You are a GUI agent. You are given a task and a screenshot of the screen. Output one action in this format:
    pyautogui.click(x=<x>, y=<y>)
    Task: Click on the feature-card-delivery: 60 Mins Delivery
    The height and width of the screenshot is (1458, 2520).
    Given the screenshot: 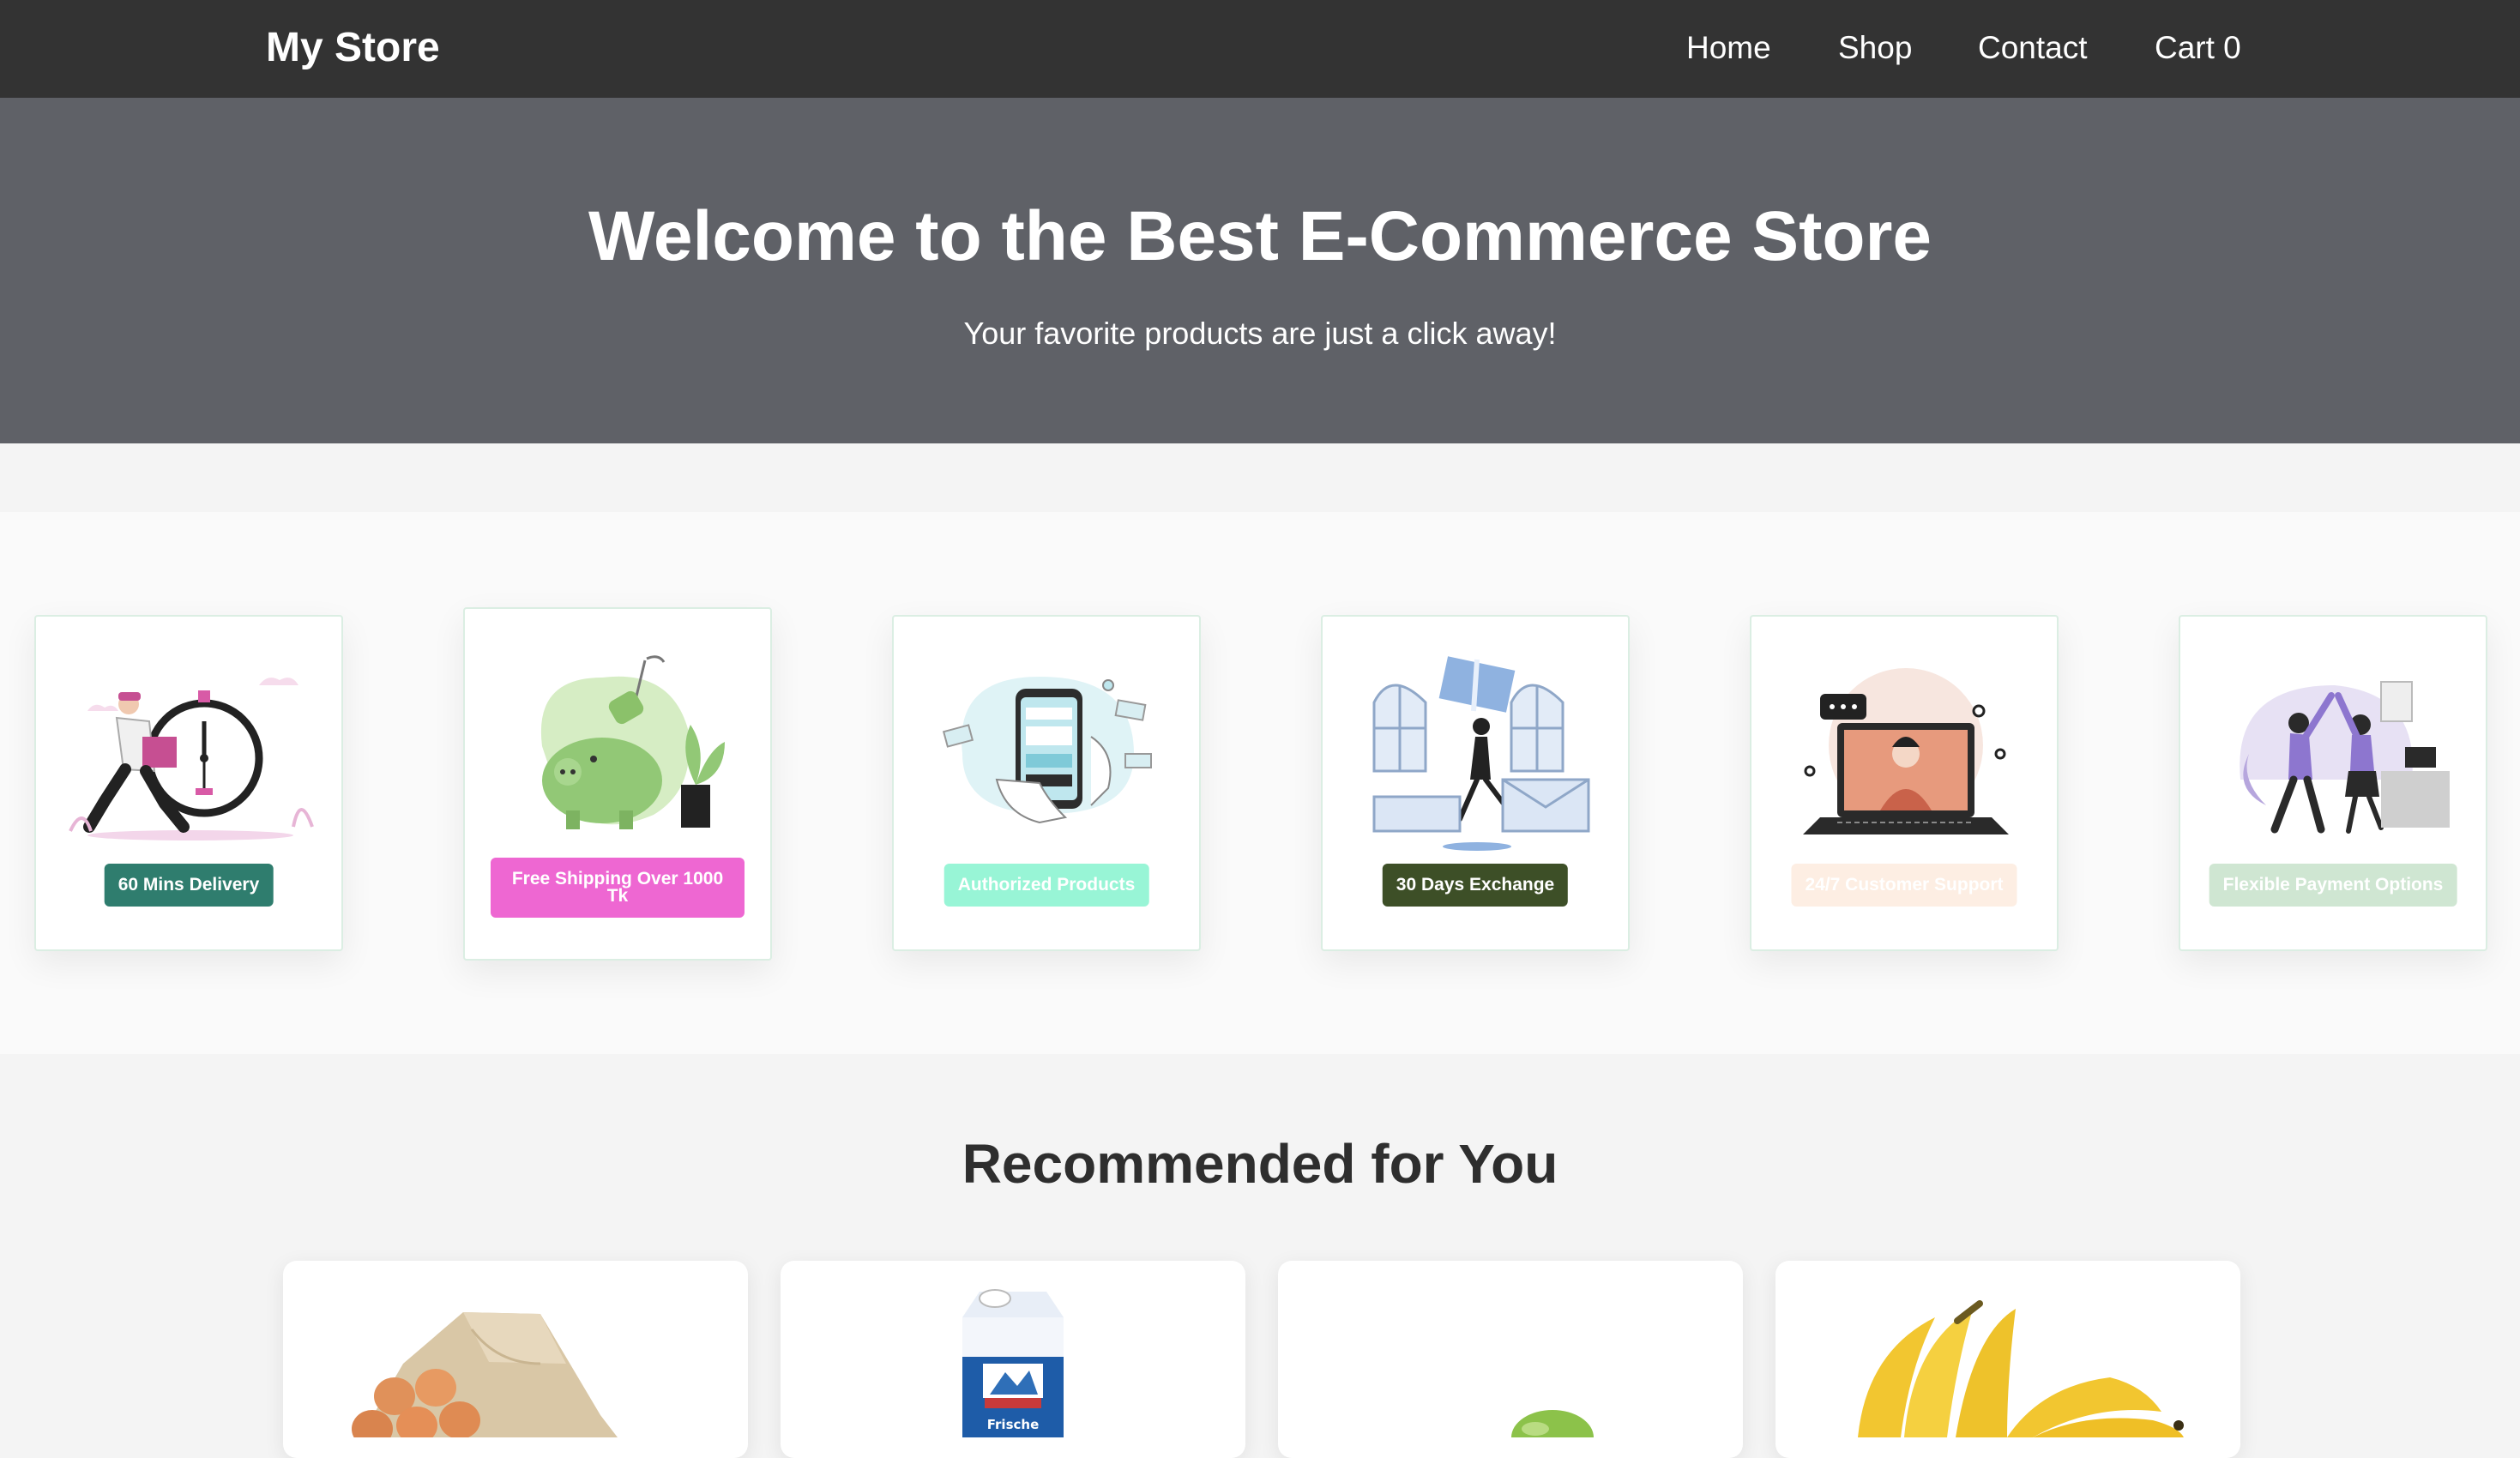 What is the action you would take?
    pyautogui.click(x=188, y=783)
    